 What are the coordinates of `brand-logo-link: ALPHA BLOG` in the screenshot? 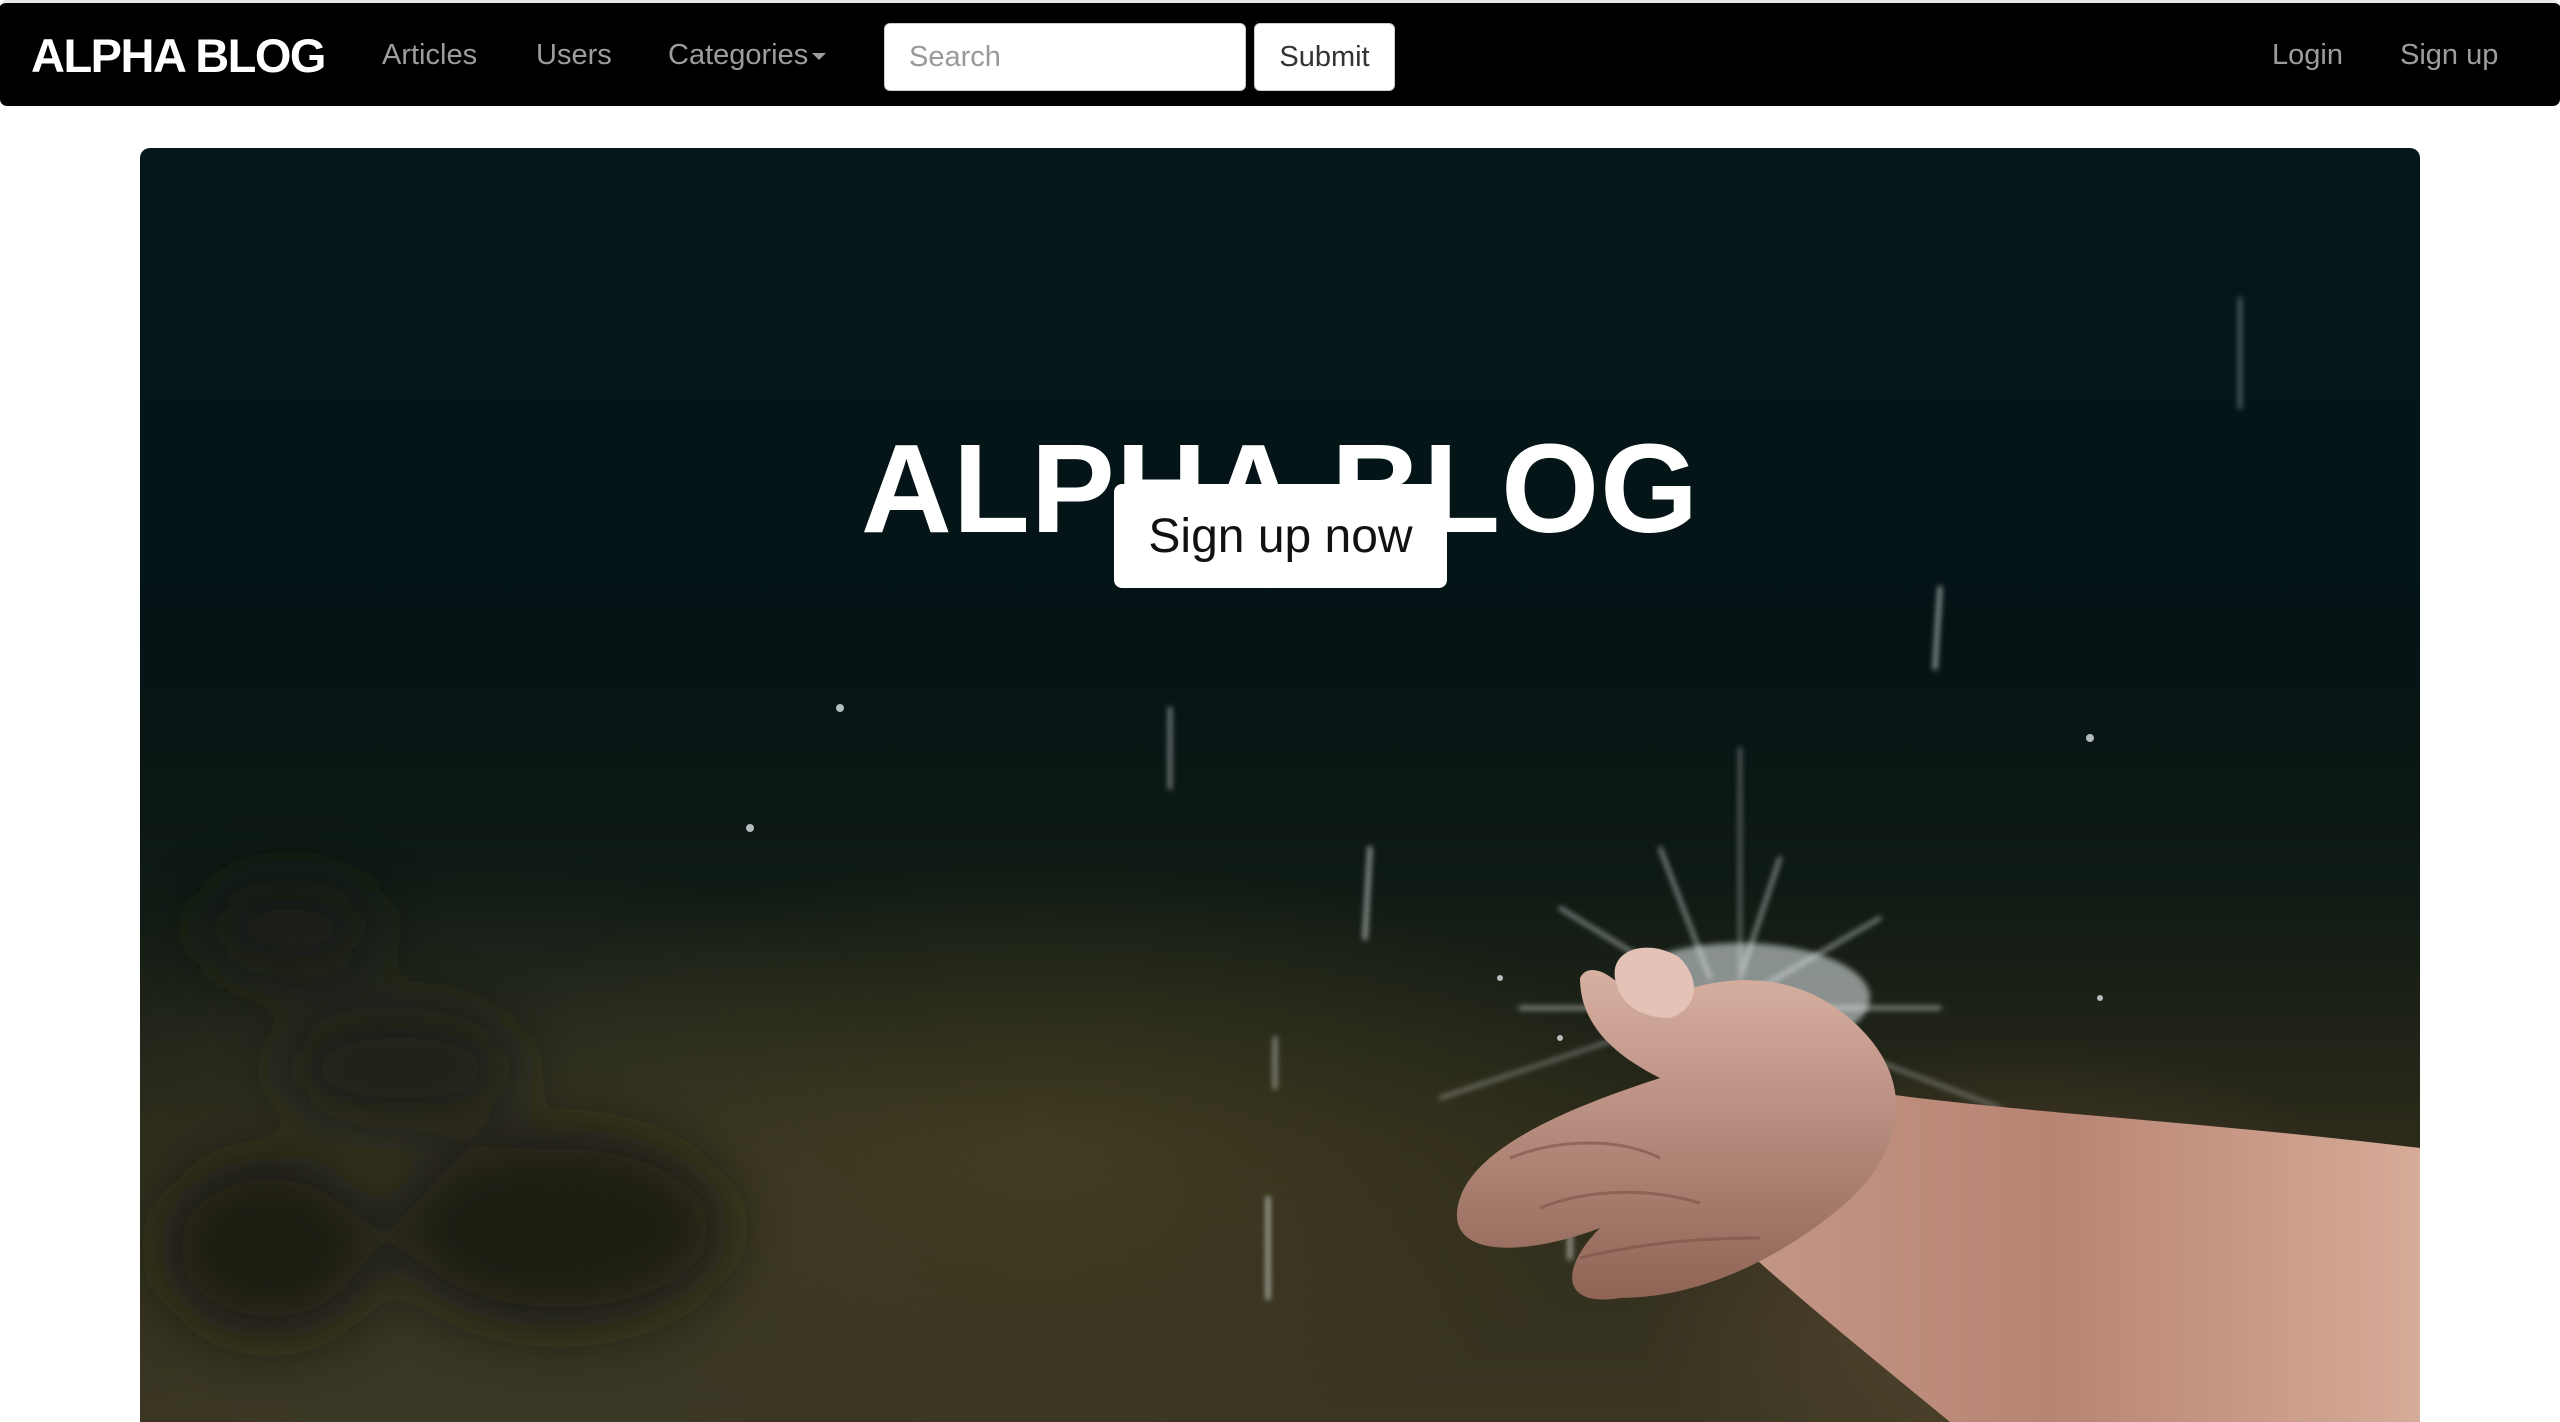 It's located at (178, 55).